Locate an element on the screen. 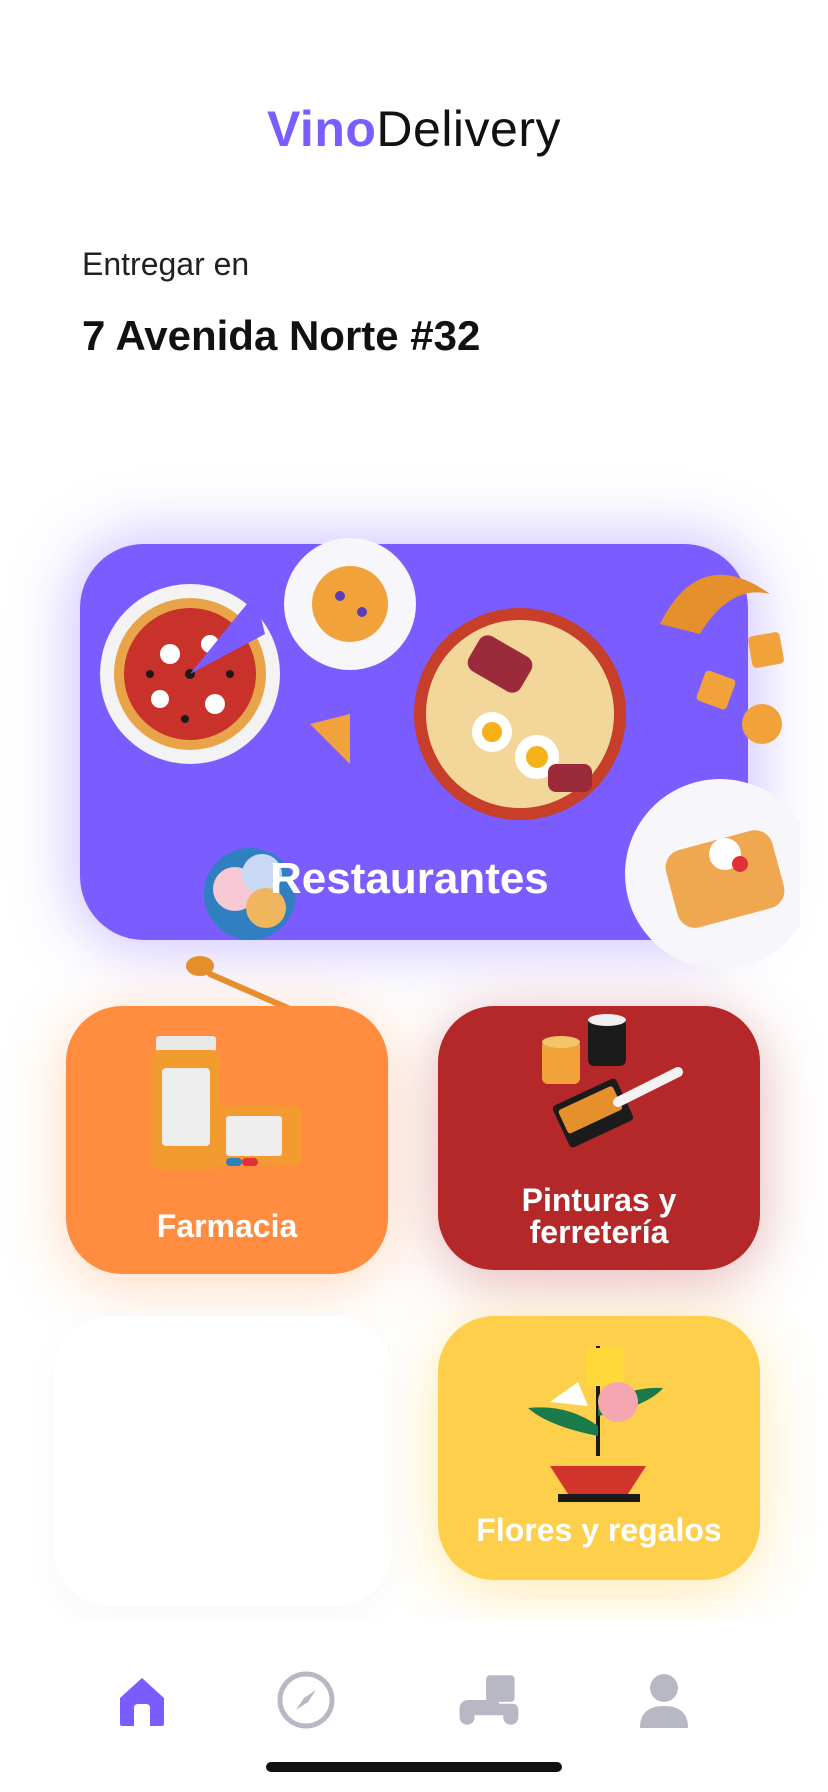 This screenshot has width=828, height=1792. paint-hardware-card: Pinturas y ferretería is located at coordinates (599, 1138).